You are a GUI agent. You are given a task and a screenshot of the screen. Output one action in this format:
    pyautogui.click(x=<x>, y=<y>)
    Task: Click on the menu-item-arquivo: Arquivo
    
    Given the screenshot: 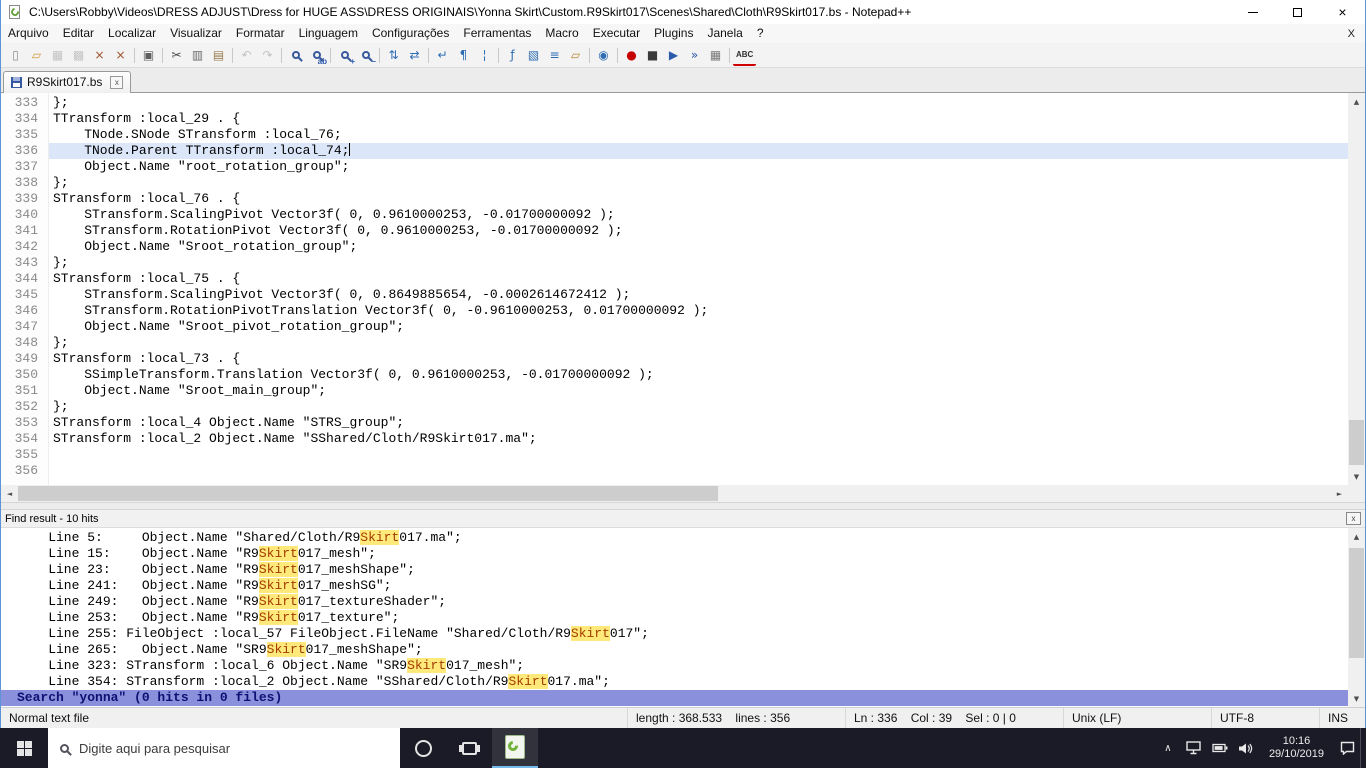 What is the action you would take?
    pyautogui.click(x=28, y=33)
    